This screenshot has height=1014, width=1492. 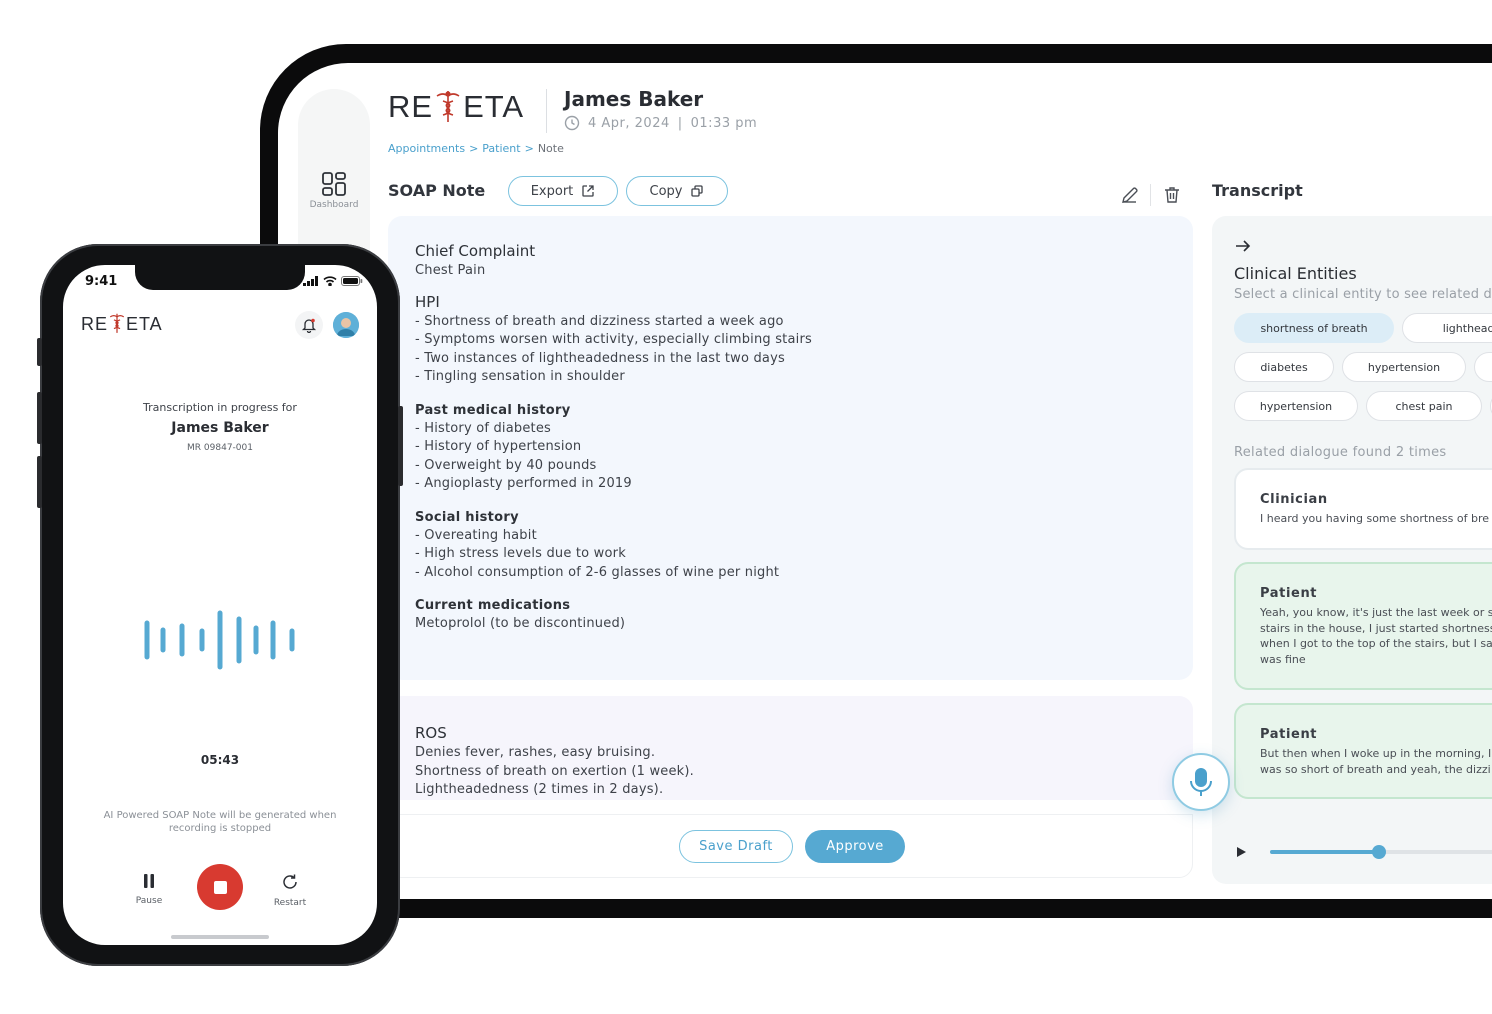 What do you see at coordinates (101, 281) in the screenshot?
I see `status-time: 9:41` at bounding box center [101, 281].